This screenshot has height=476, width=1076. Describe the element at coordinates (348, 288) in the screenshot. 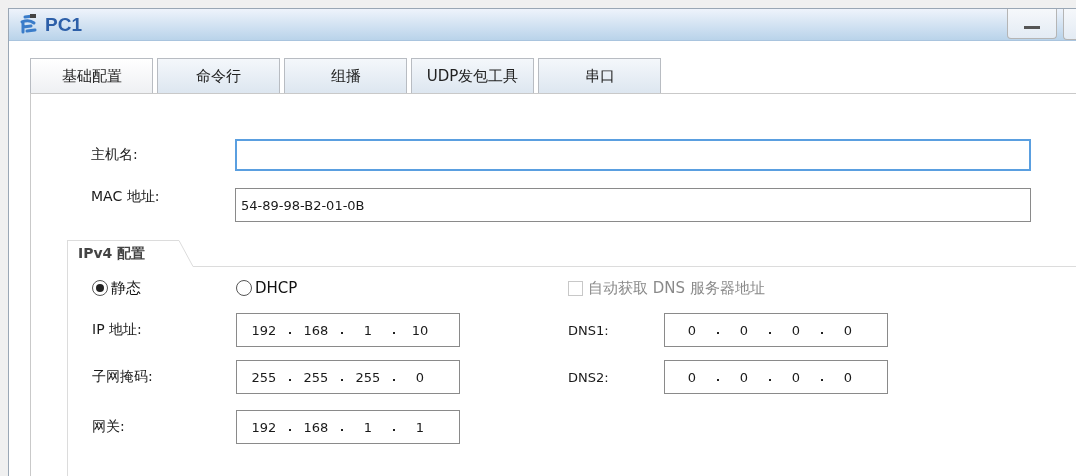

I see `radio-button: DHCP` at that location.